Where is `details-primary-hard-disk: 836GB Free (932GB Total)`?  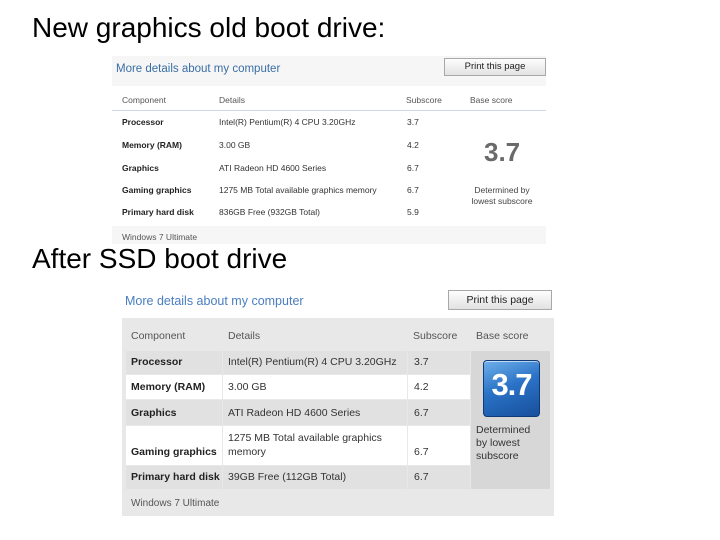
details-primary-hard-disk: 836GB Free (932GB Total) is located at coordinates (269, 212).